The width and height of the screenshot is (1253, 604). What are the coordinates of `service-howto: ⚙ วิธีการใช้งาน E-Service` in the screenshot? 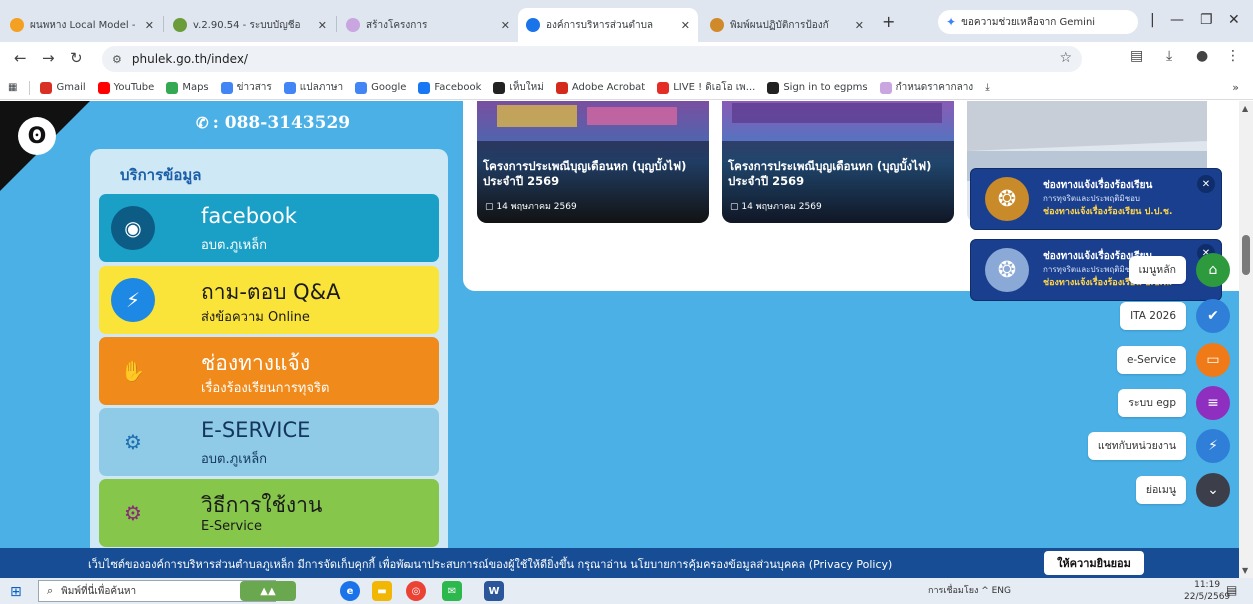 It's located at (269, 513).